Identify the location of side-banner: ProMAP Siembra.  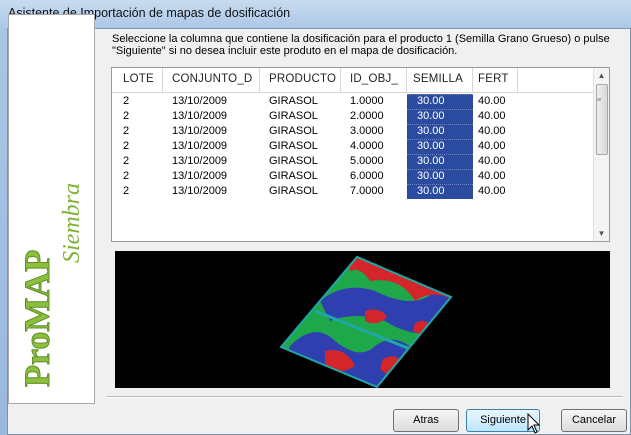
(51, 209).